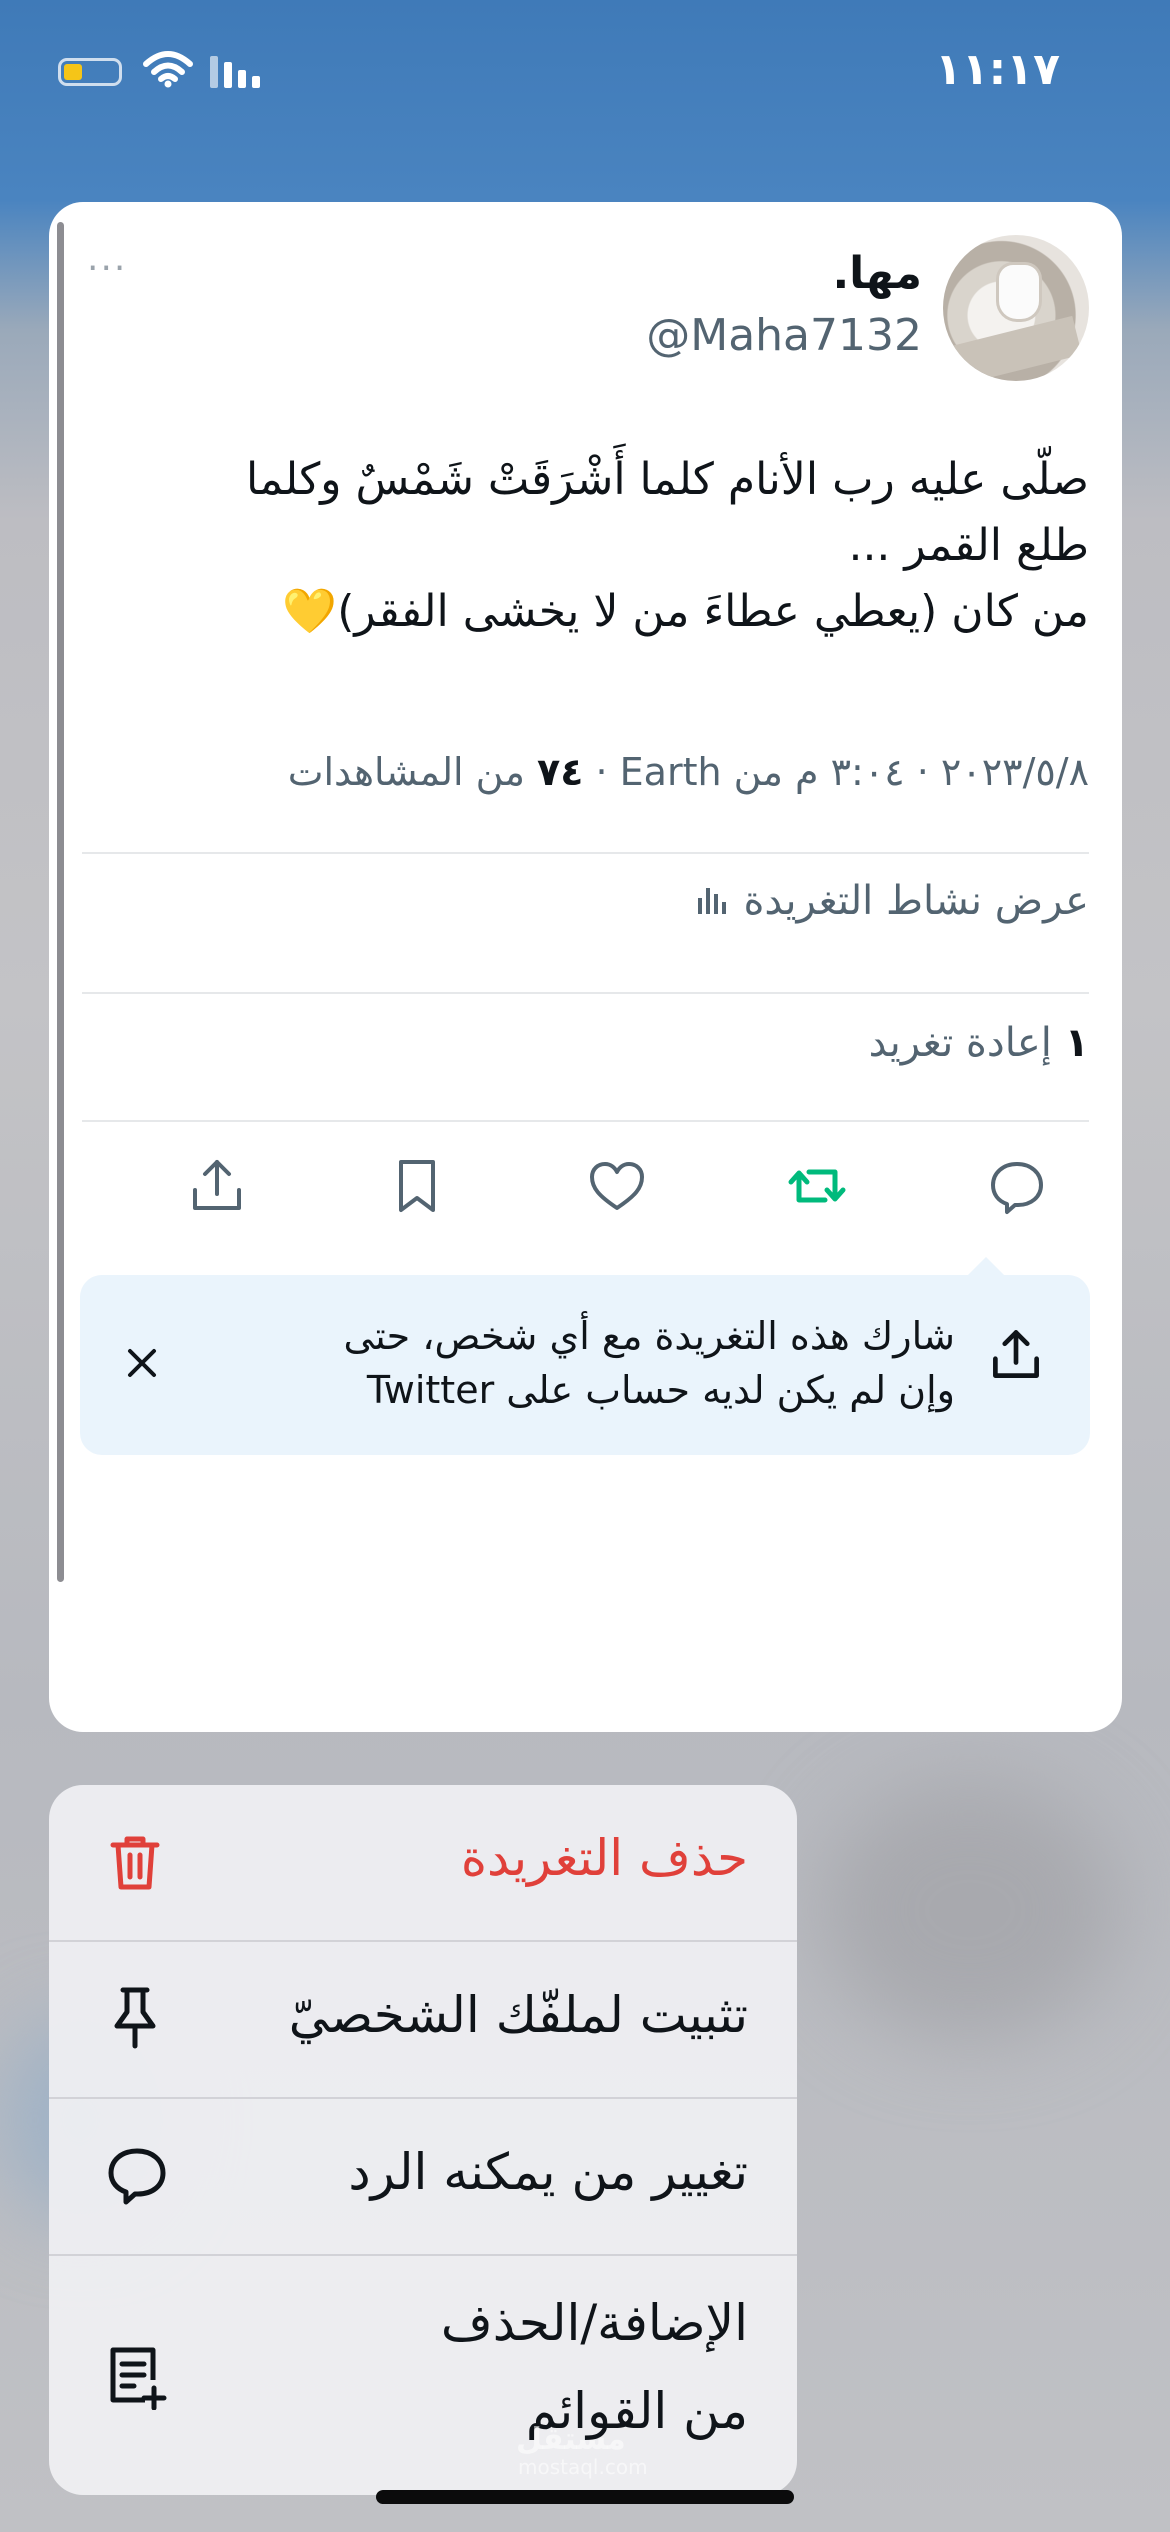  What do you see at coordinates (417, 1186) in the screenshot?
I see `bookmark-icon` at bounding box center [417, 1186].